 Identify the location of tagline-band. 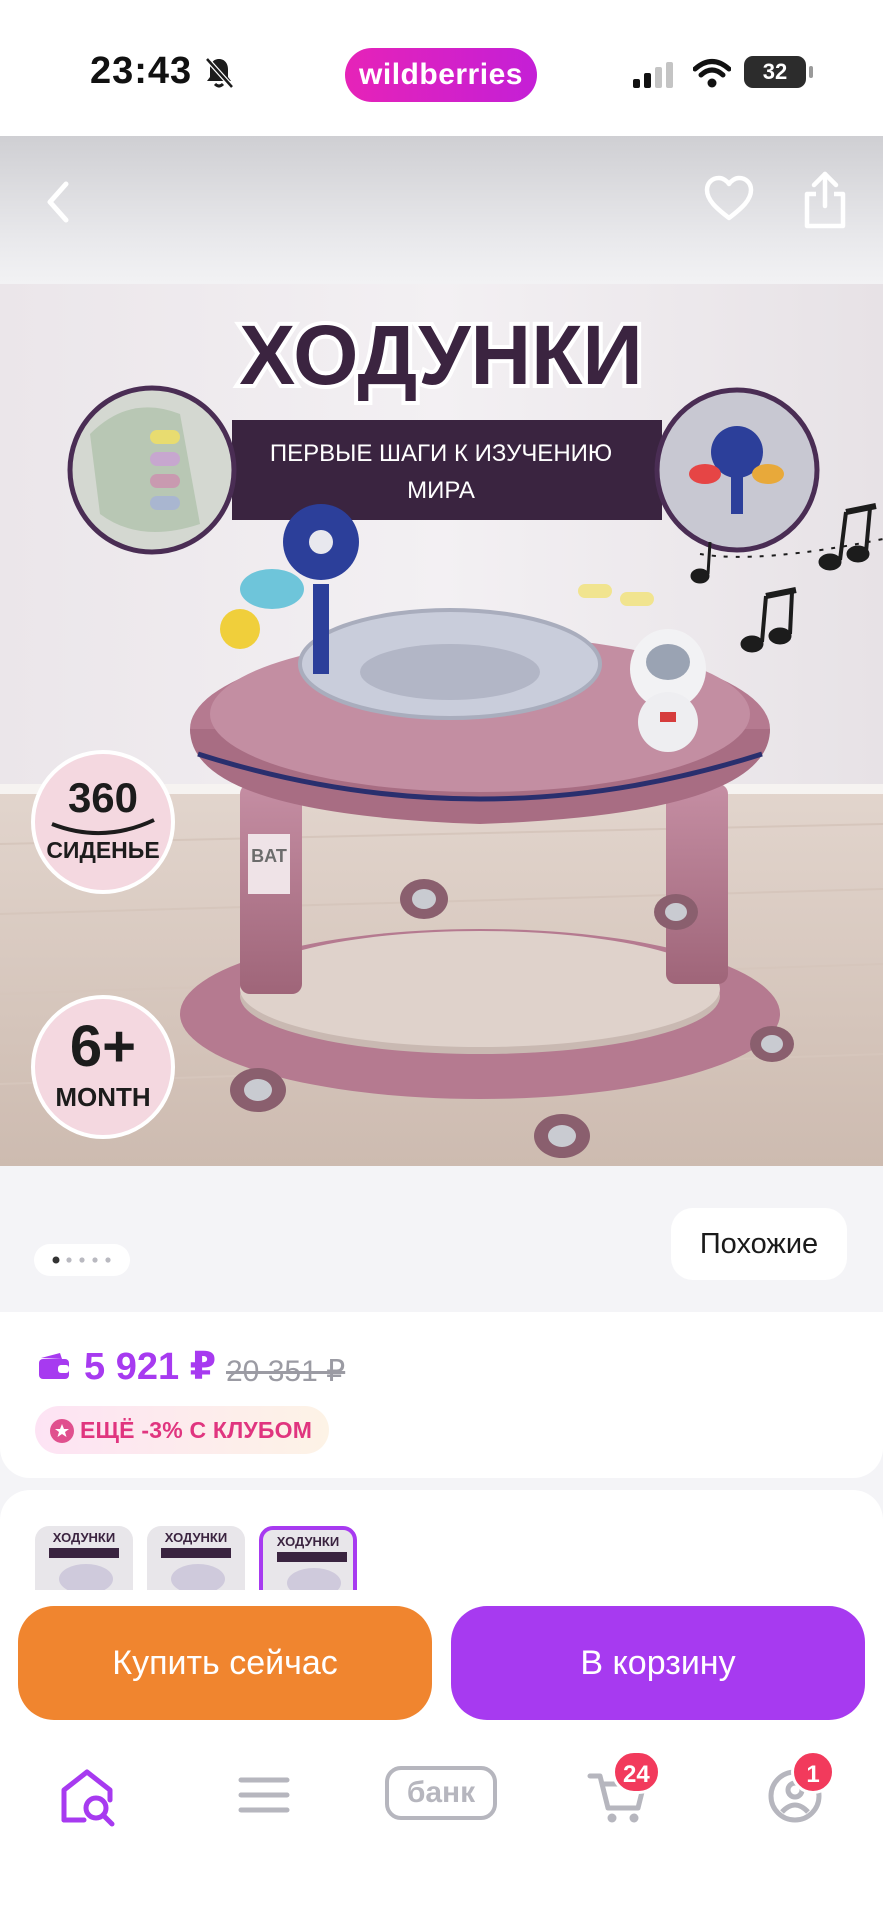
(447, 470).